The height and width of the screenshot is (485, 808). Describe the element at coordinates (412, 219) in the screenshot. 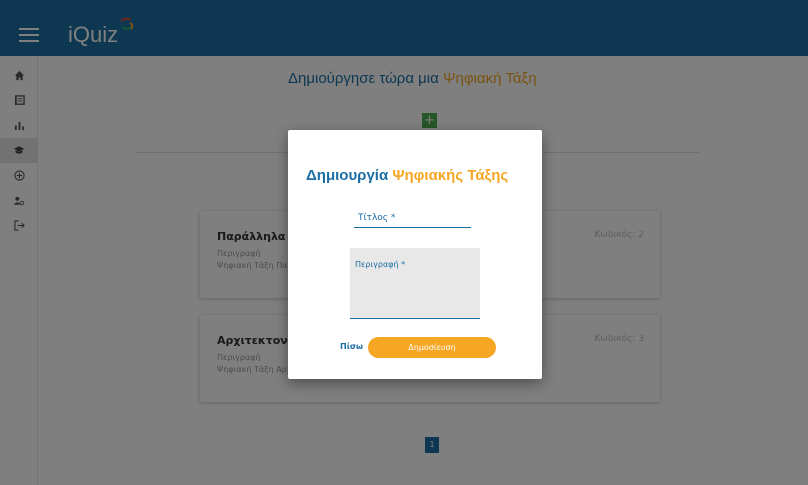

I see `title-input: Τίτλος *` at that location.